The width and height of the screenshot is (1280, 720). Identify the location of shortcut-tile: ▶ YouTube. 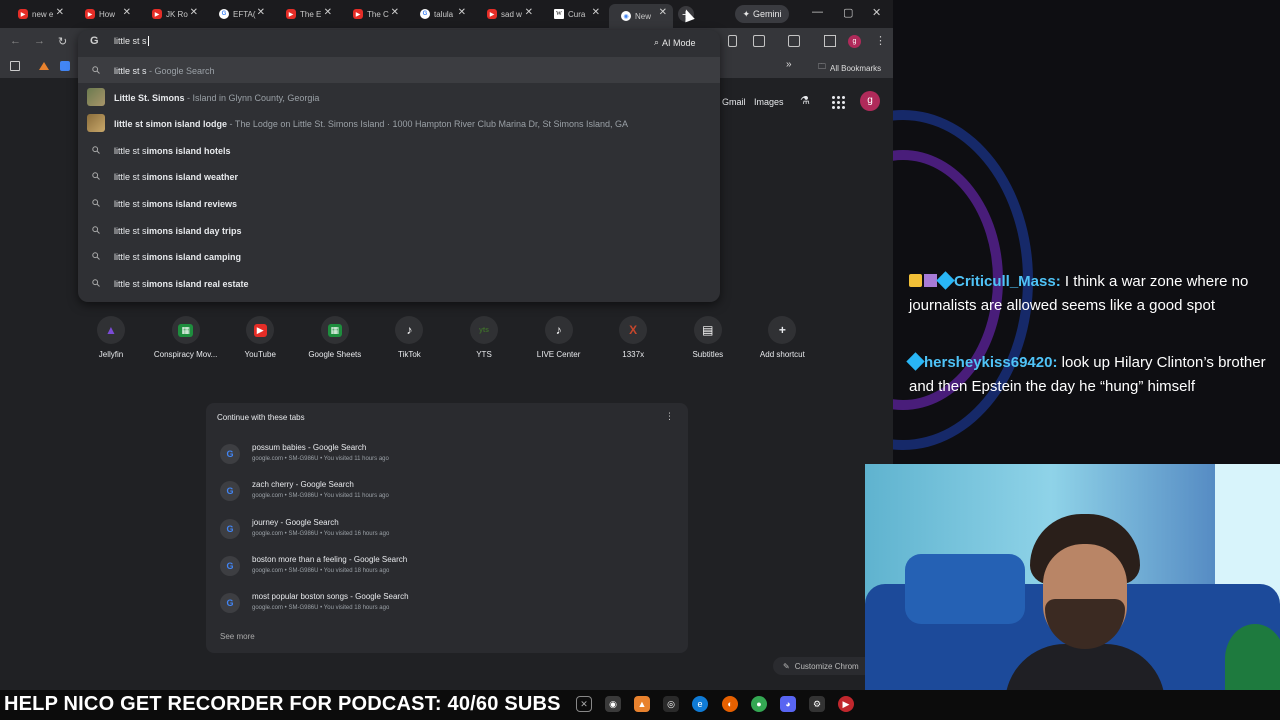
(260, 340).